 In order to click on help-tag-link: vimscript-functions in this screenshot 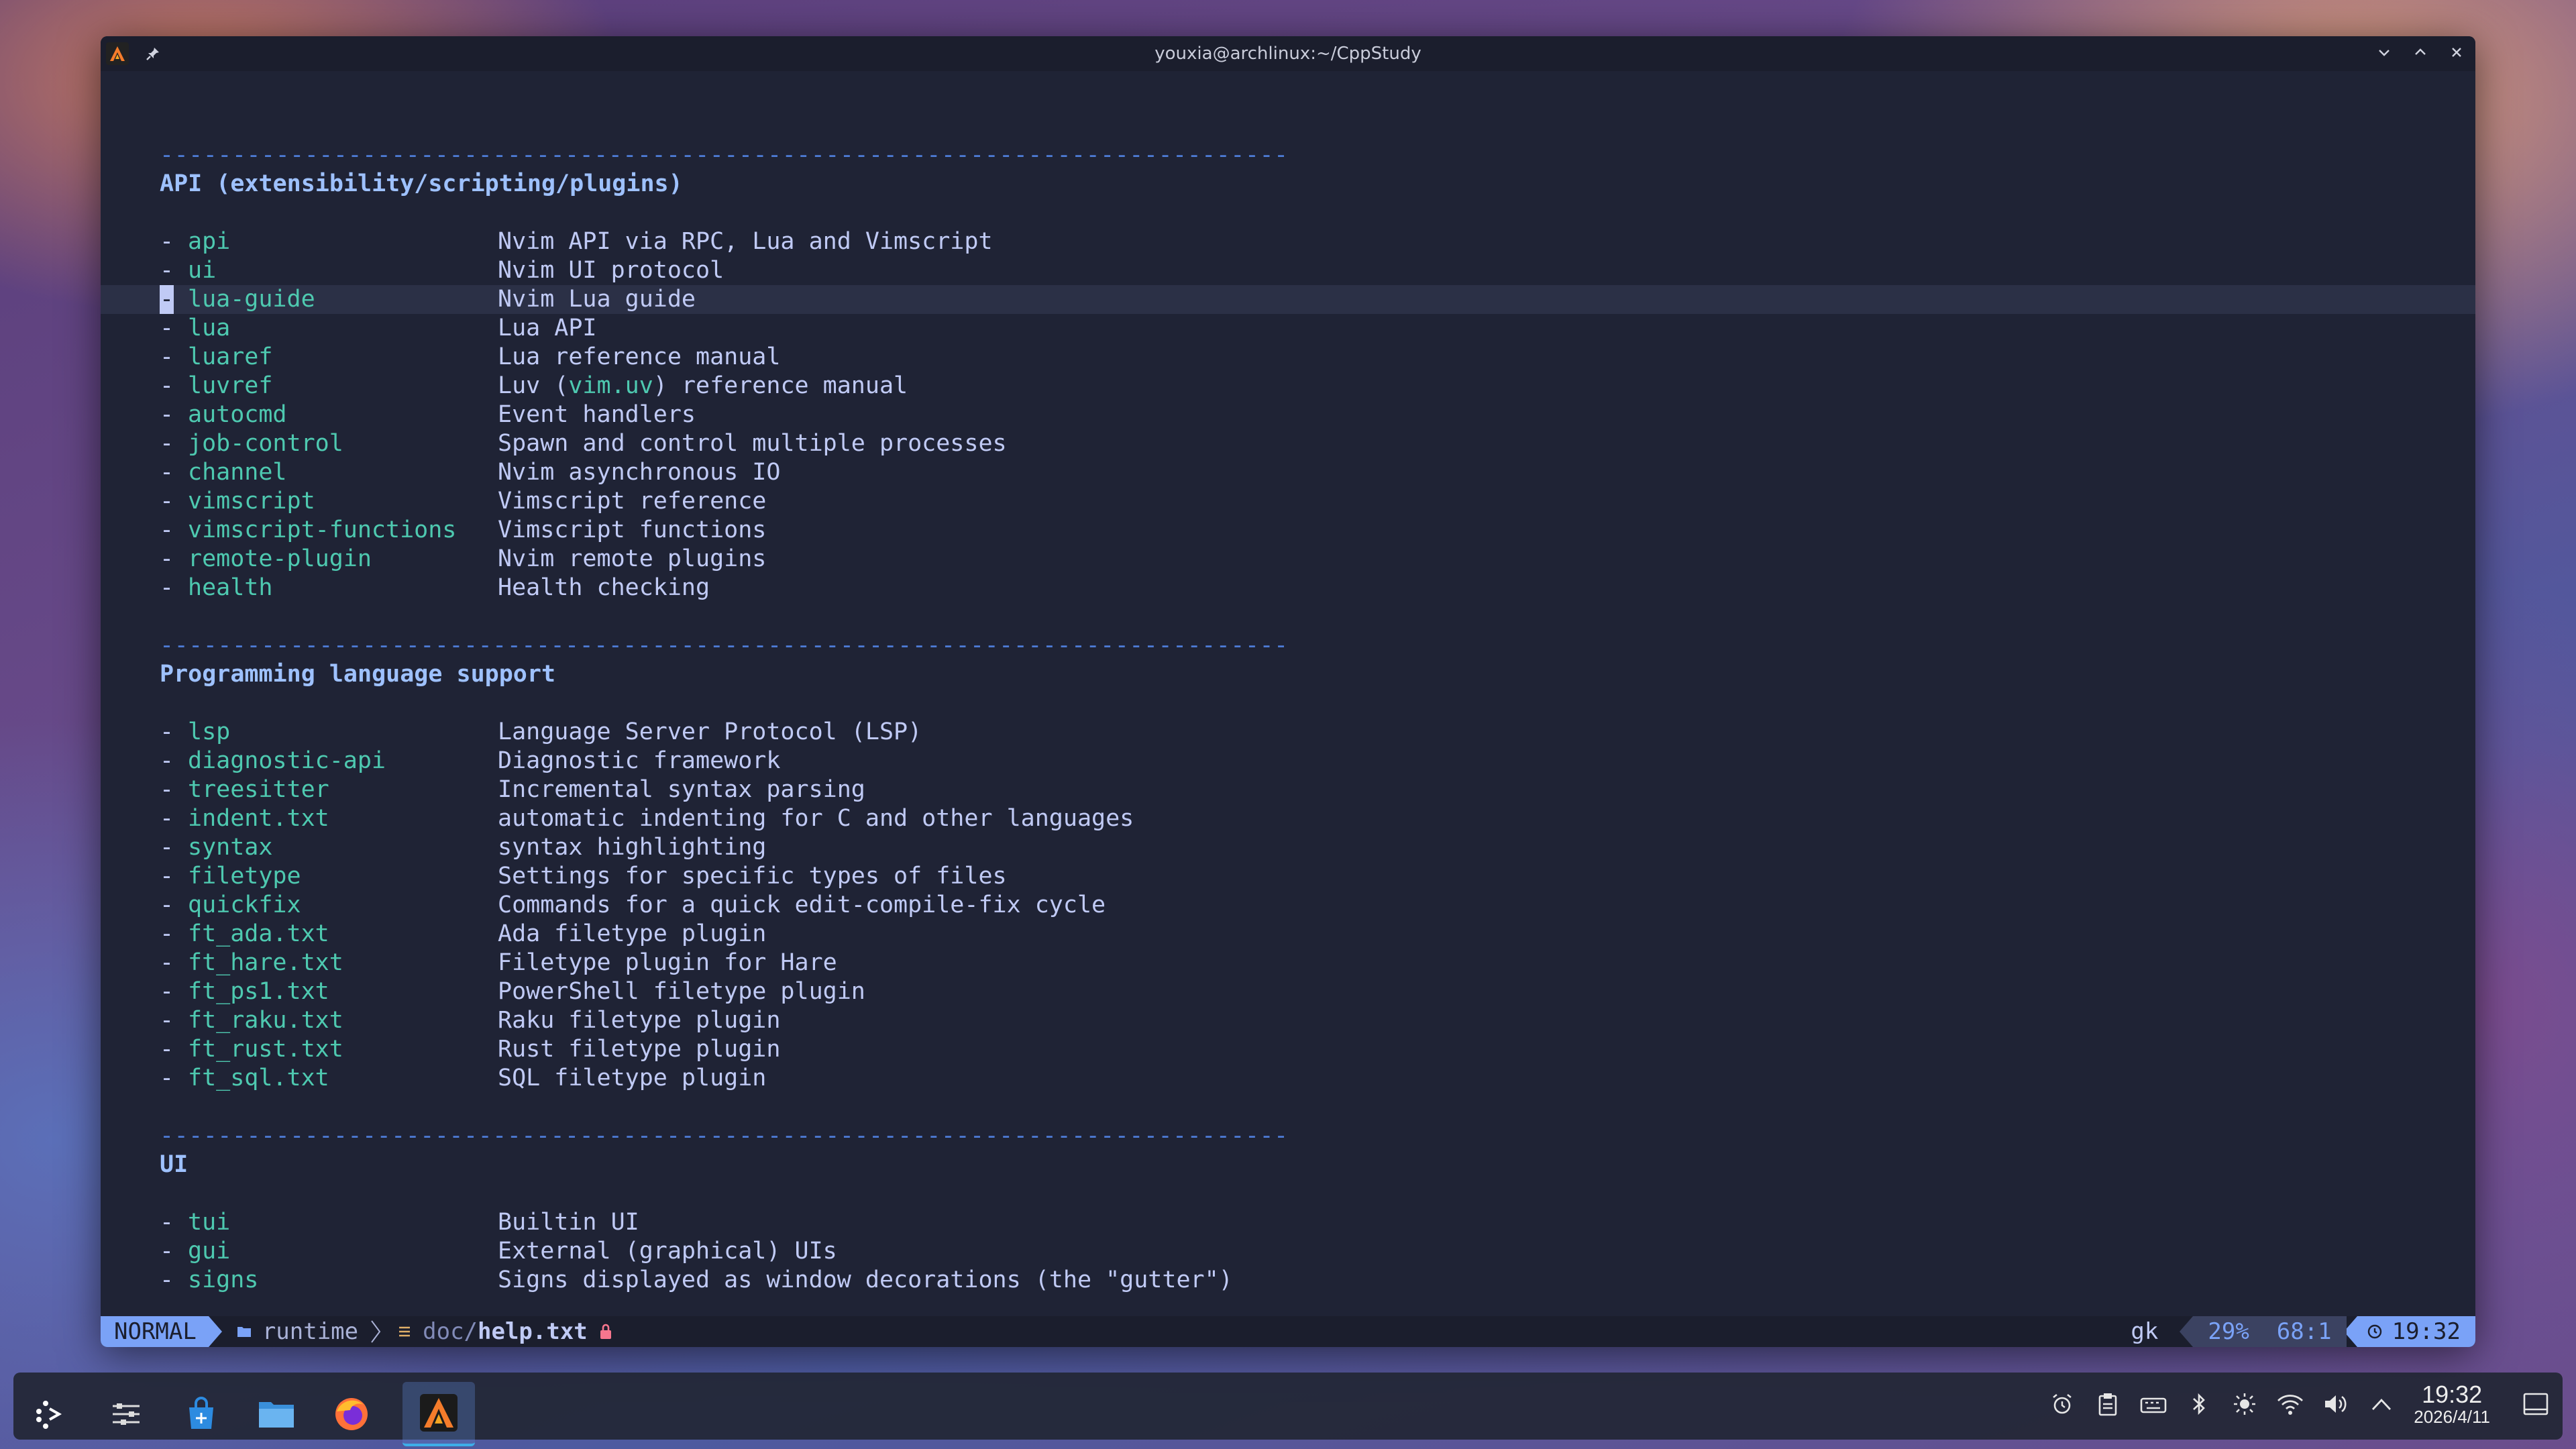, I will do `click(322, 530)`.